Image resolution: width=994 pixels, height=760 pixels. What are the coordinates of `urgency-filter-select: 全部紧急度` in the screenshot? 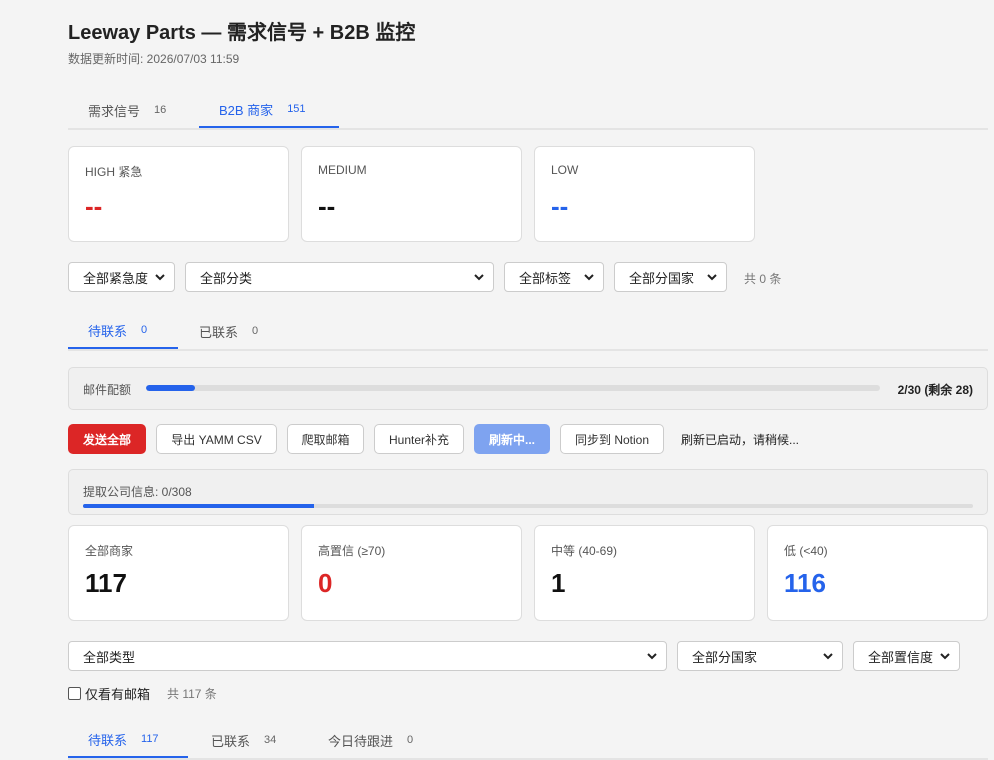 It's located at (121, 277).